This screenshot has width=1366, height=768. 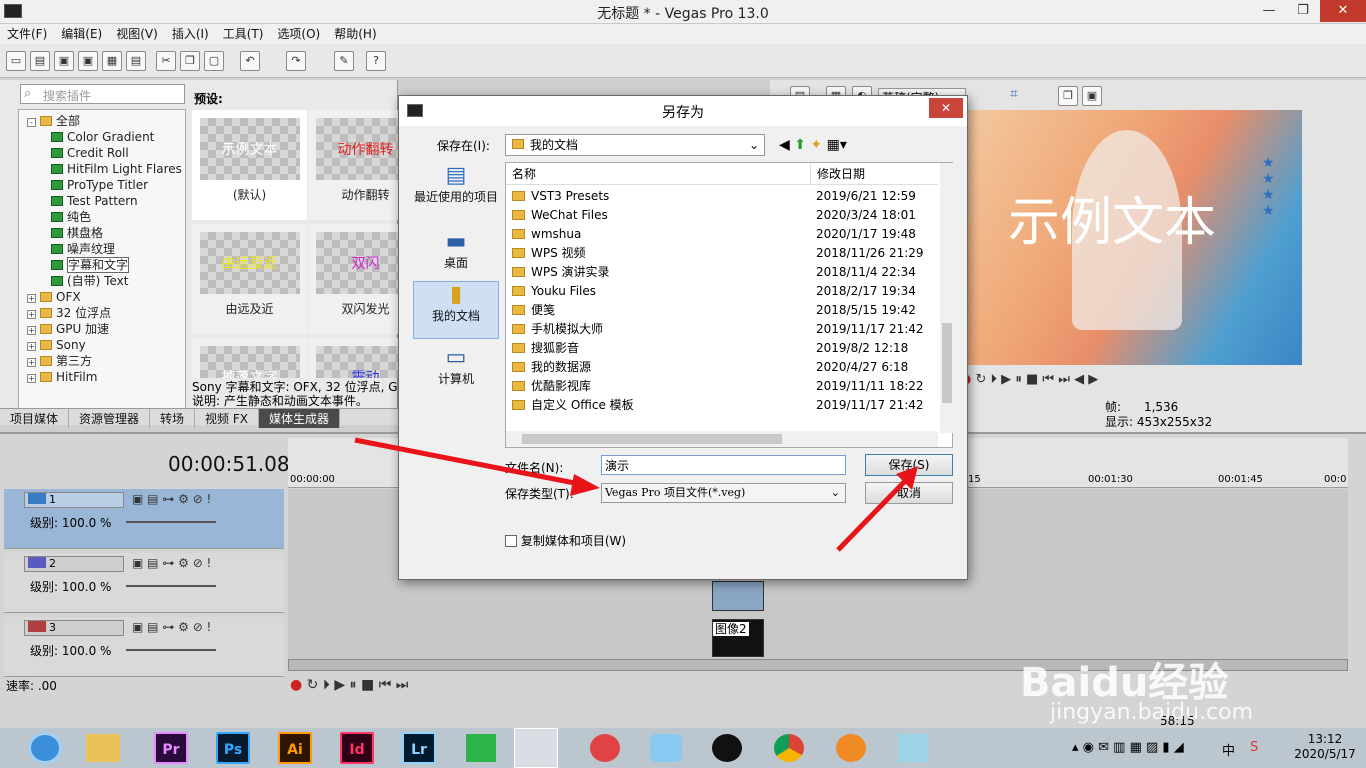 I want to click on ime-indicator: 中, so click(x=1228, y=749).